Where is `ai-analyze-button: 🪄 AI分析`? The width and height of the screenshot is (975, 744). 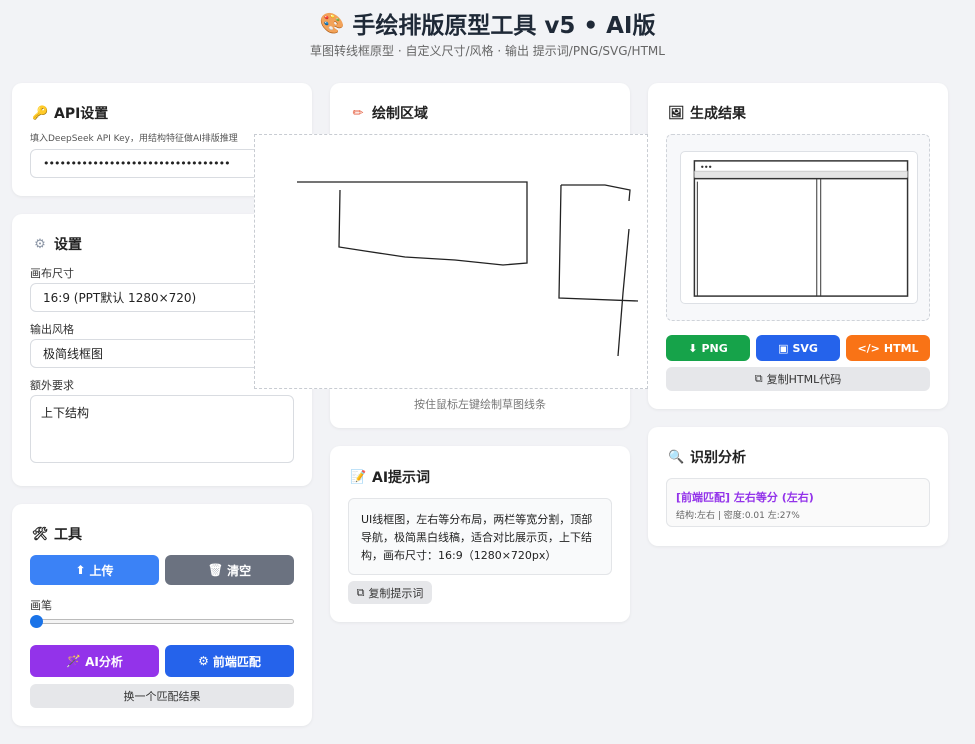
ai-analyze-button: 🪄 AI分析 is located at coordinates (94, 661).